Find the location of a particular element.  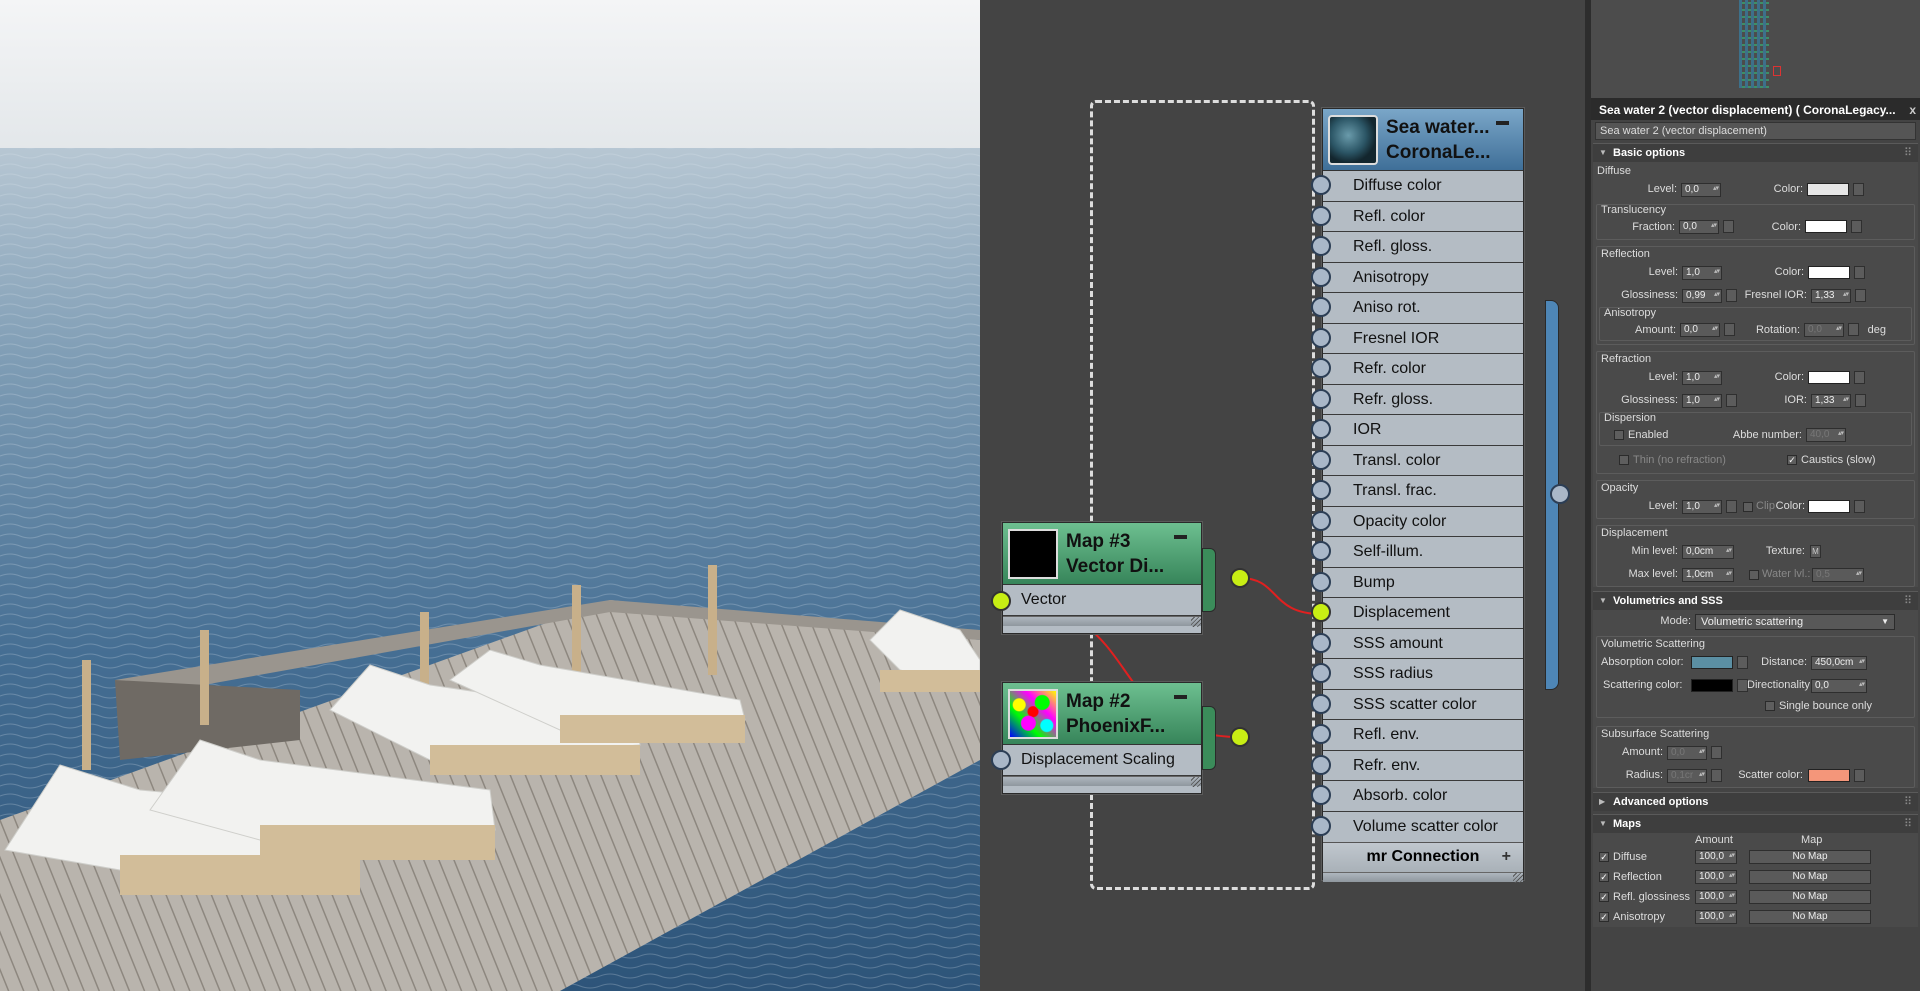

mr-connection-bar: mr Connection + is located at coordinates (1423, 862).